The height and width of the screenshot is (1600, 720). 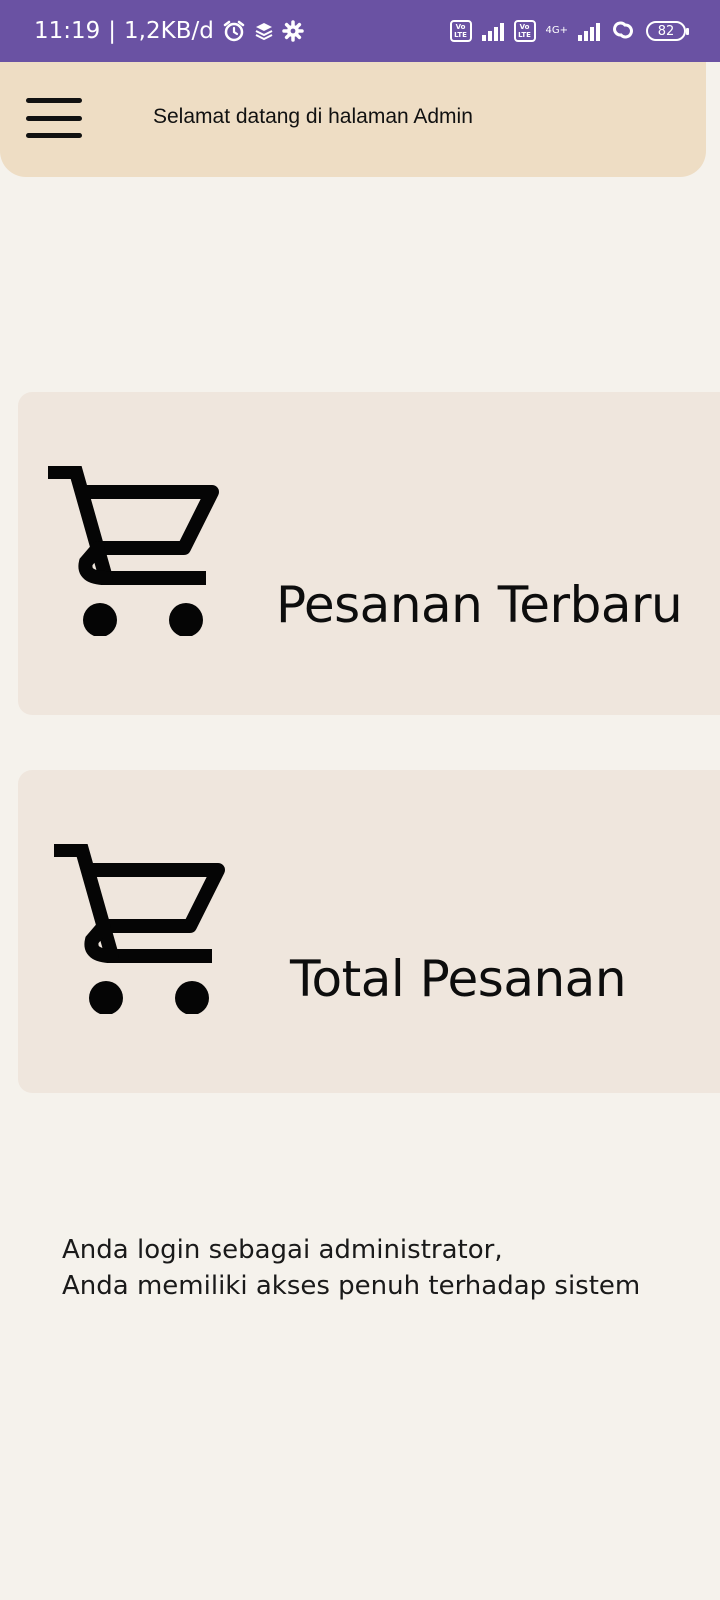 What do you see at coordinates (282, 1250) in the screenshot?
I see `info-line-1: Anda login sebagai administrator,` at bounding box center [282, 1250].